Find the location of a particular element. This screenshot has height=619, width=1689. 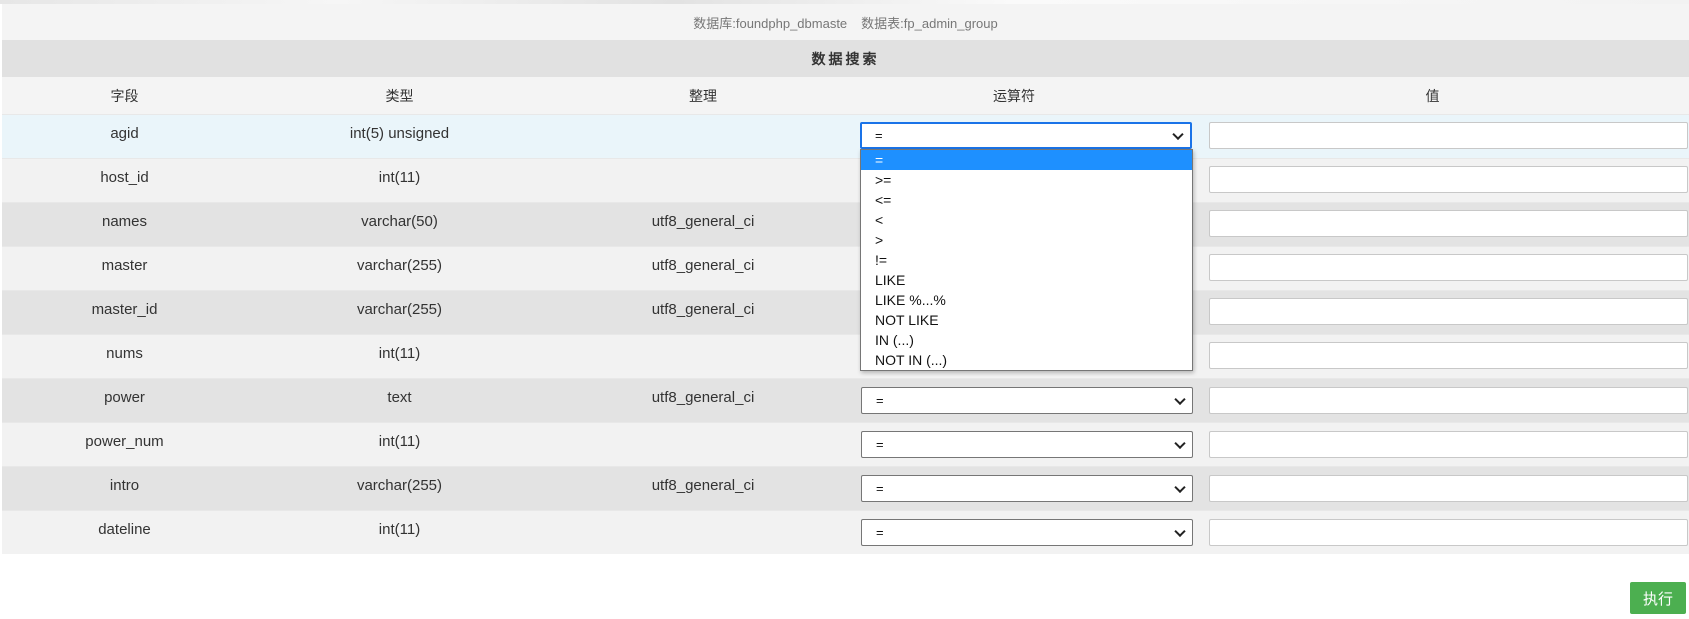

field-name: names is located at coordinates (124, 221).